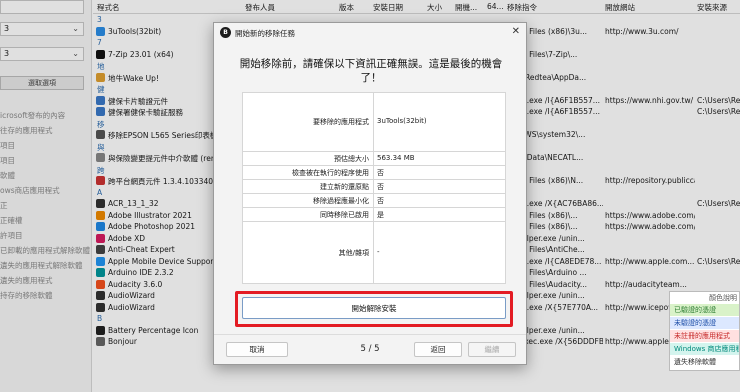 Image resolution: width=740 pixels, height=392 pixels. Describe the element at coordinates (374, 200) in the screenshot. I see `summary-row-minimize: 移除過程應最小化 否` at that location.